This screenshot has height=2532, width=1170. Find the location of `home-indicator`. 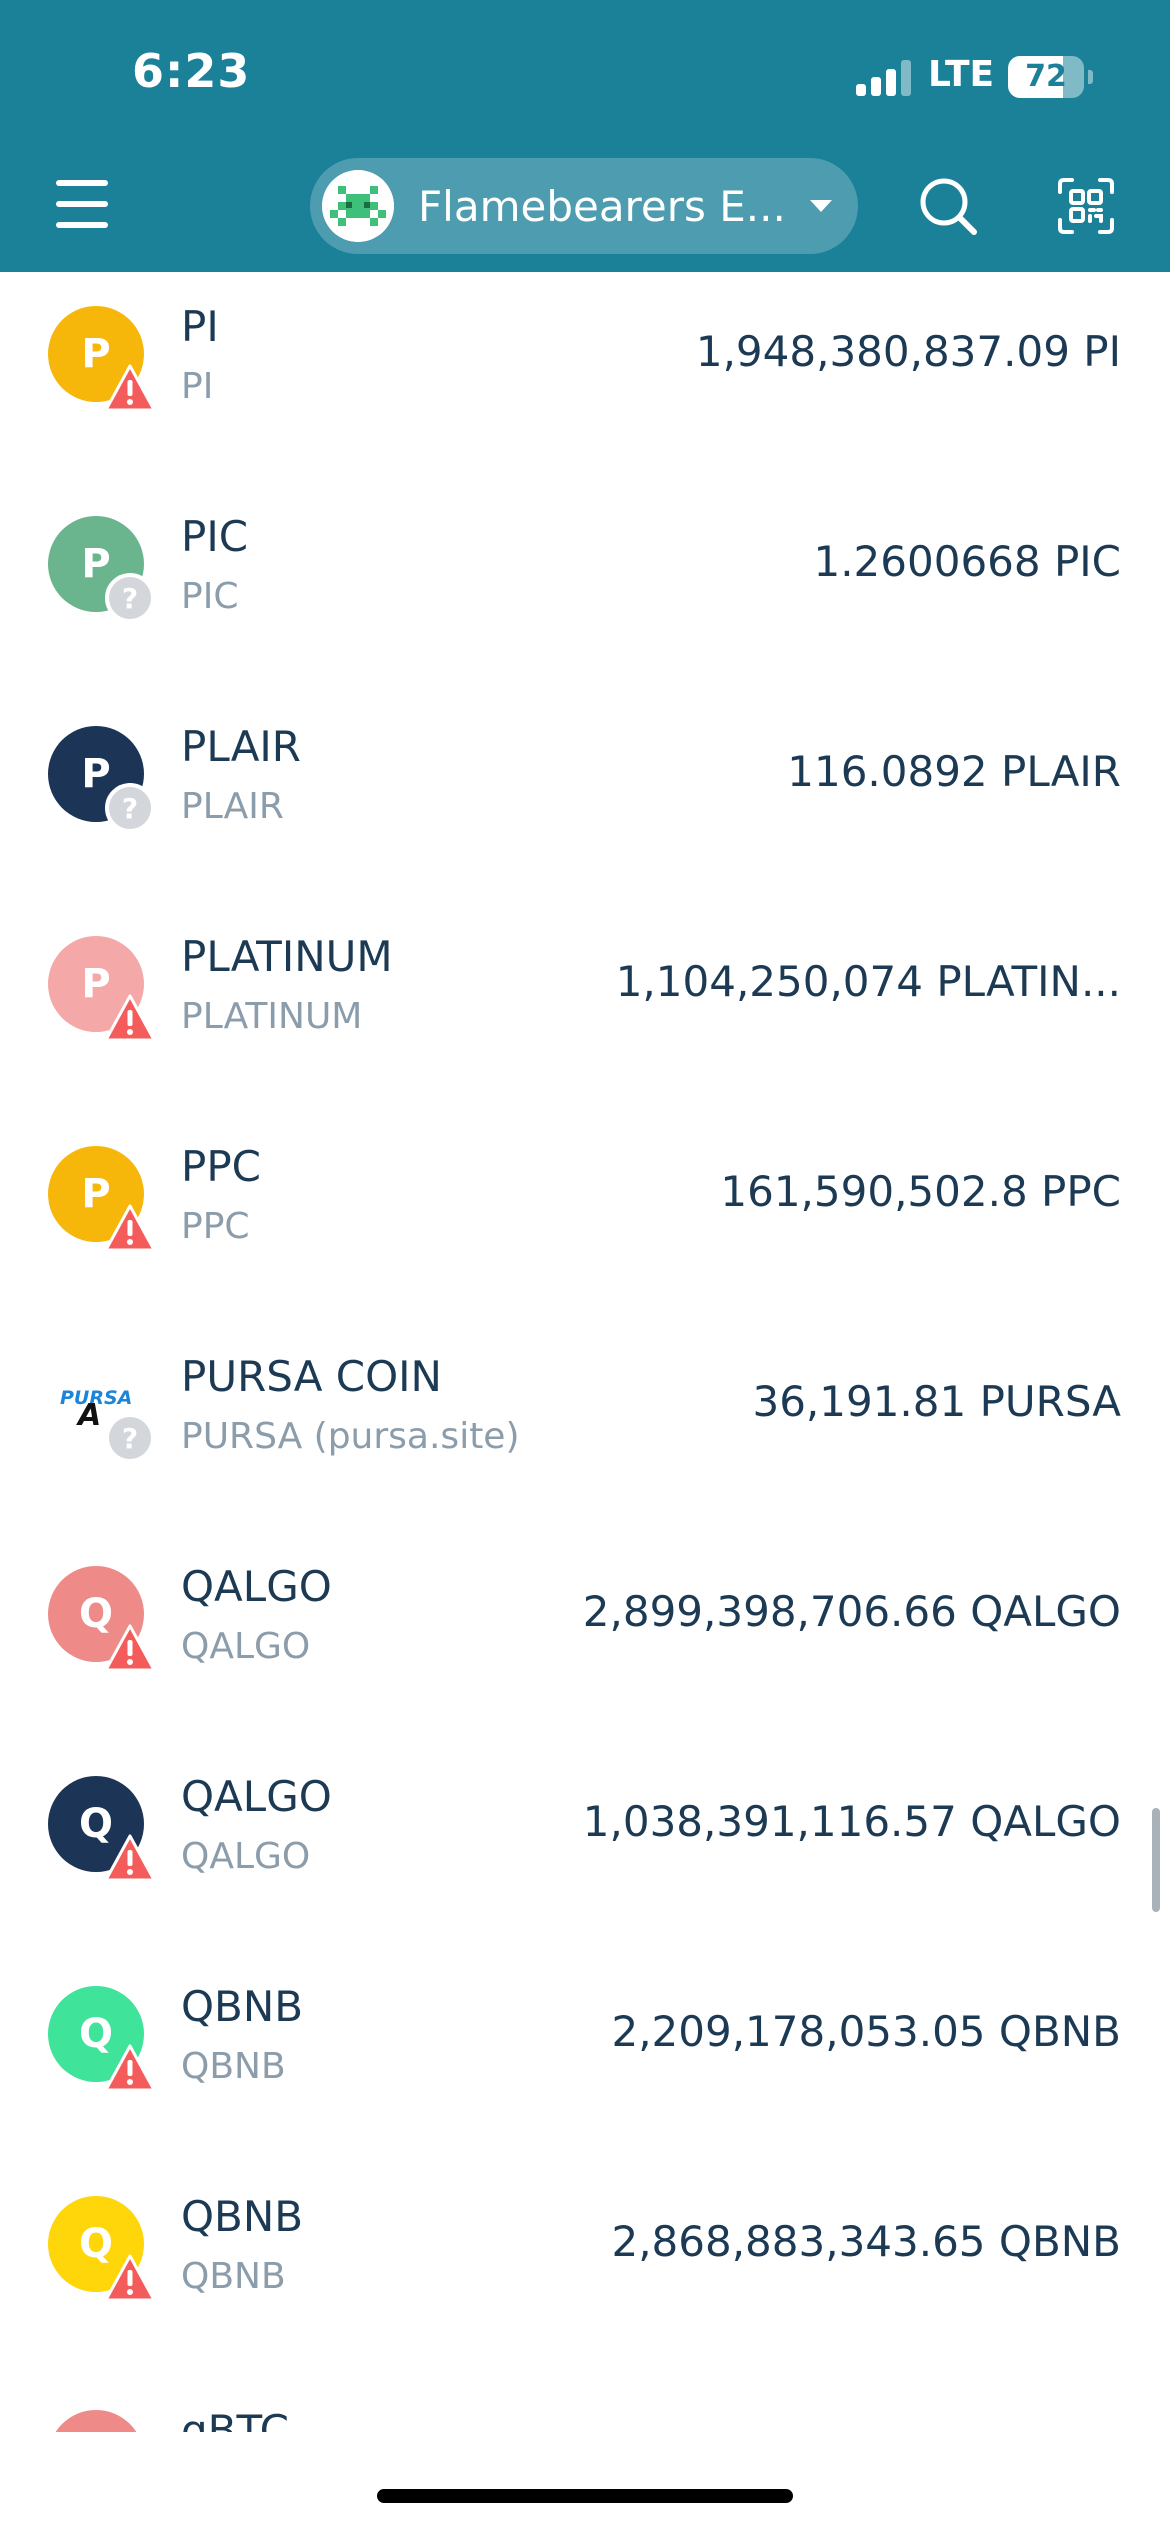

home-indicator is located at coordinates (585, 2496).